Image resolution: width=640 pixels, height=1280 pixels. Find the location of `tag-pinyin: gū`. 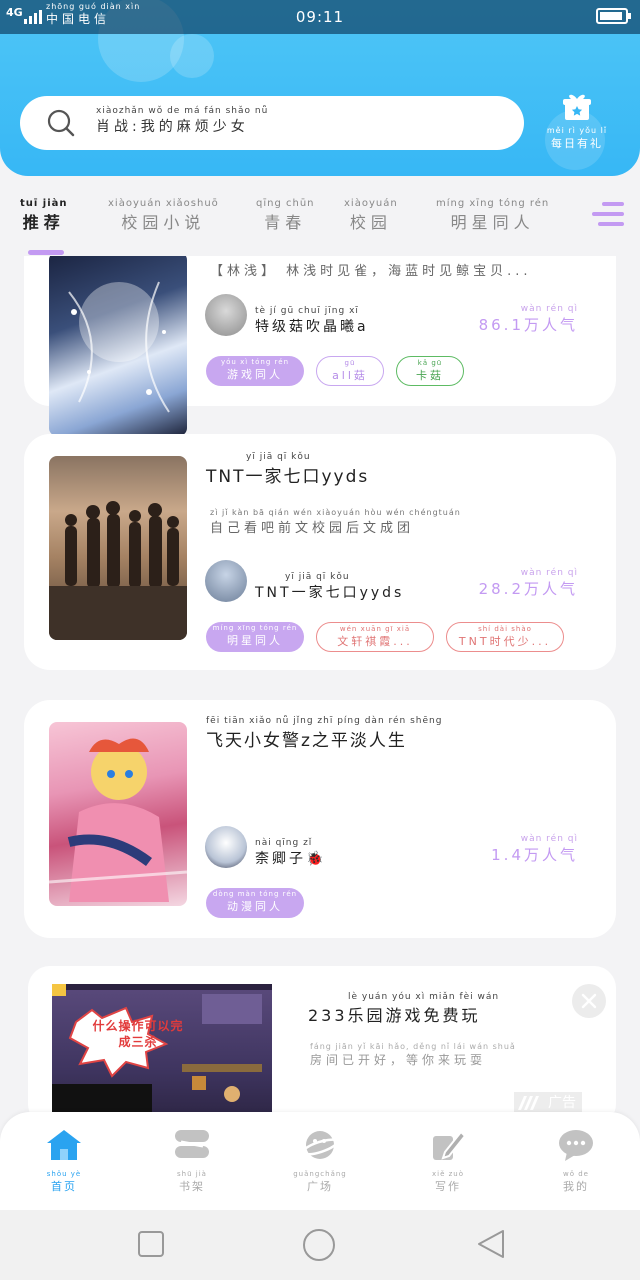

tag-pinyin: gū is located at coordinates (350, 363).